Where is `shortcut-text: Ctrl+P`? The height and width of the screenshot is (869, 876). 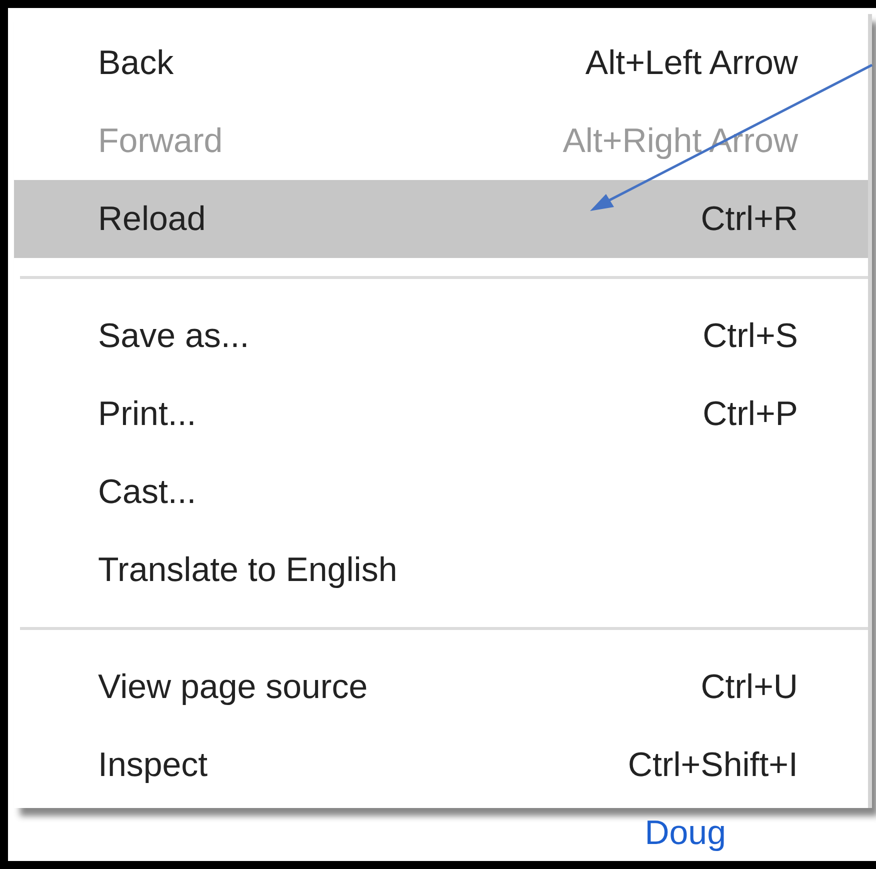 shortcut-text: Ctrl+P is located at coordinates (750, 414).